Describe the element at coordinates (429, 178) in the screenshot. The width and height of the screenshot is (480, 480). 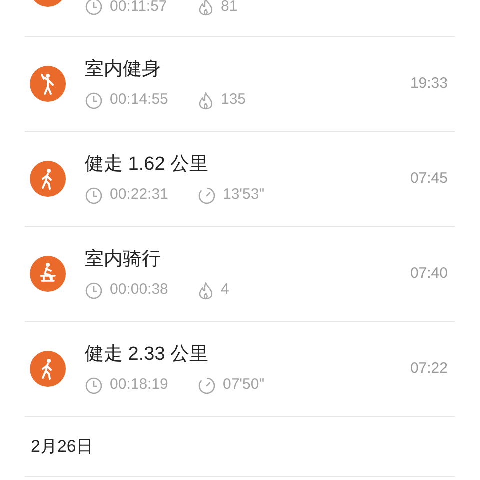
I see `activity-time: 07:45` at that location.